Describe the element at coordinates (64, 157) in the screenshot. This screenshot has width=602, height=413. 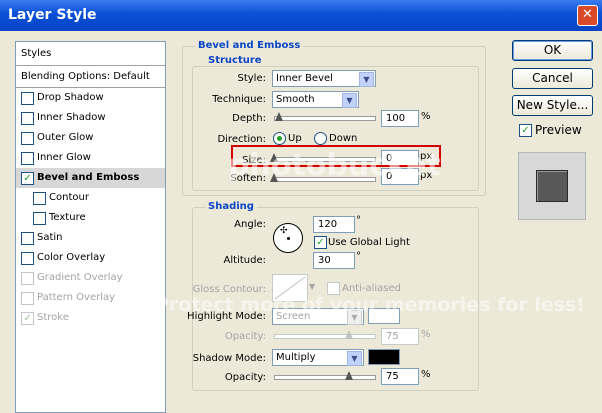
I see `style-item-label: Inner Glow` at that location.